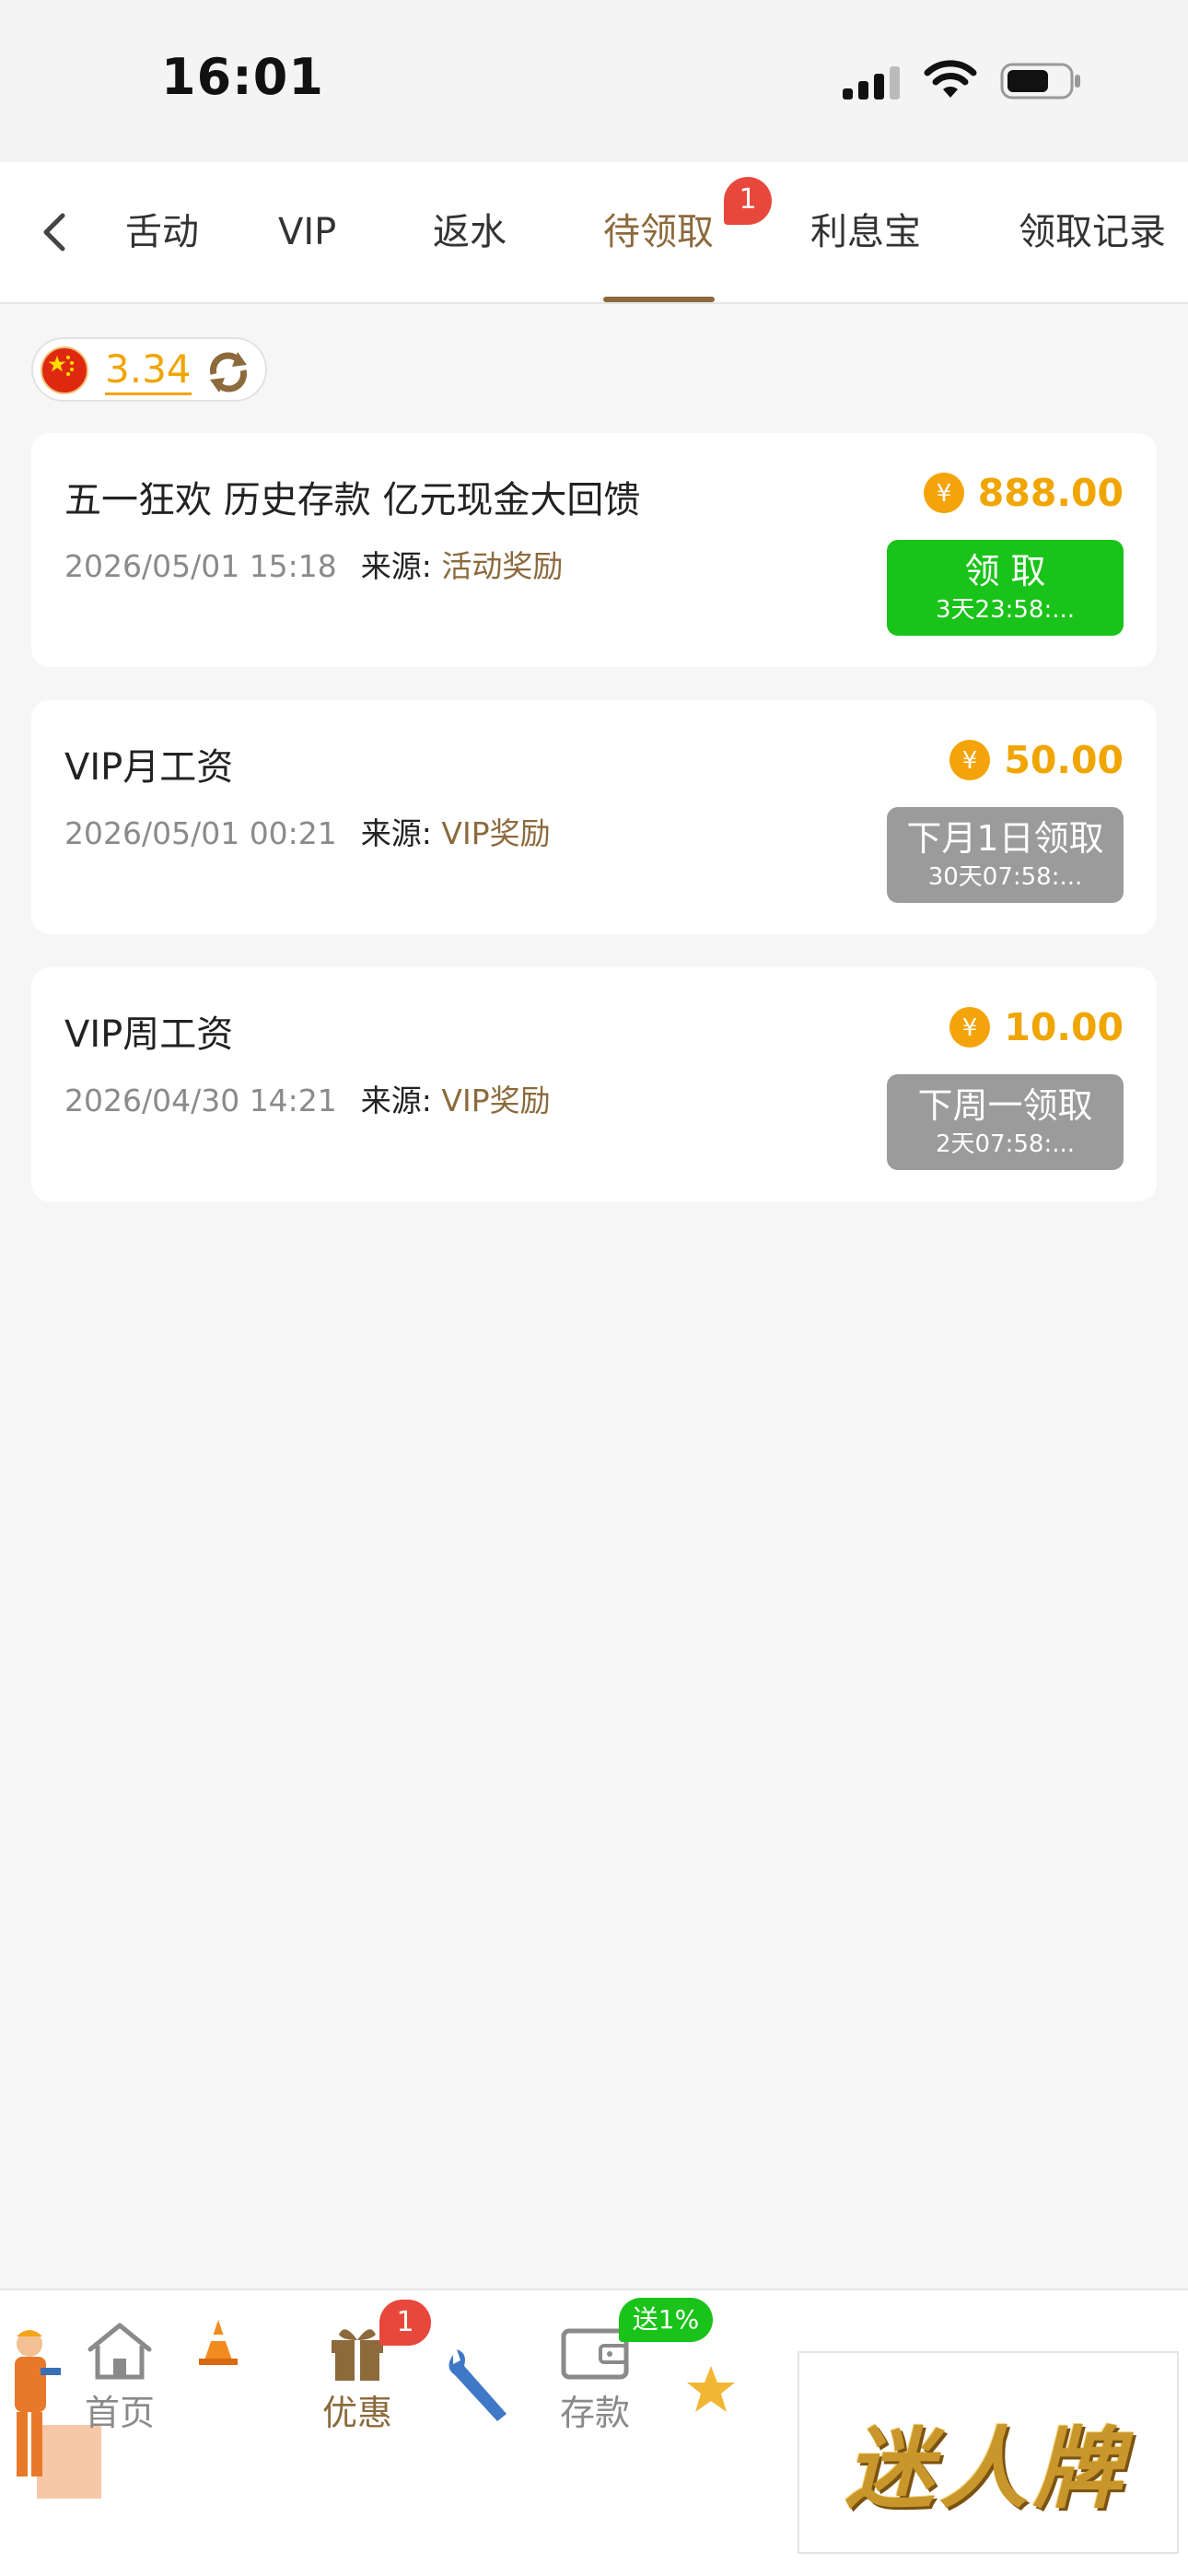 The width and height of the screenshot is (1188, 2576). Describe the element at coordinates (218, 2342) in the screenshot. I see `traffic-cone-icon` at that location.